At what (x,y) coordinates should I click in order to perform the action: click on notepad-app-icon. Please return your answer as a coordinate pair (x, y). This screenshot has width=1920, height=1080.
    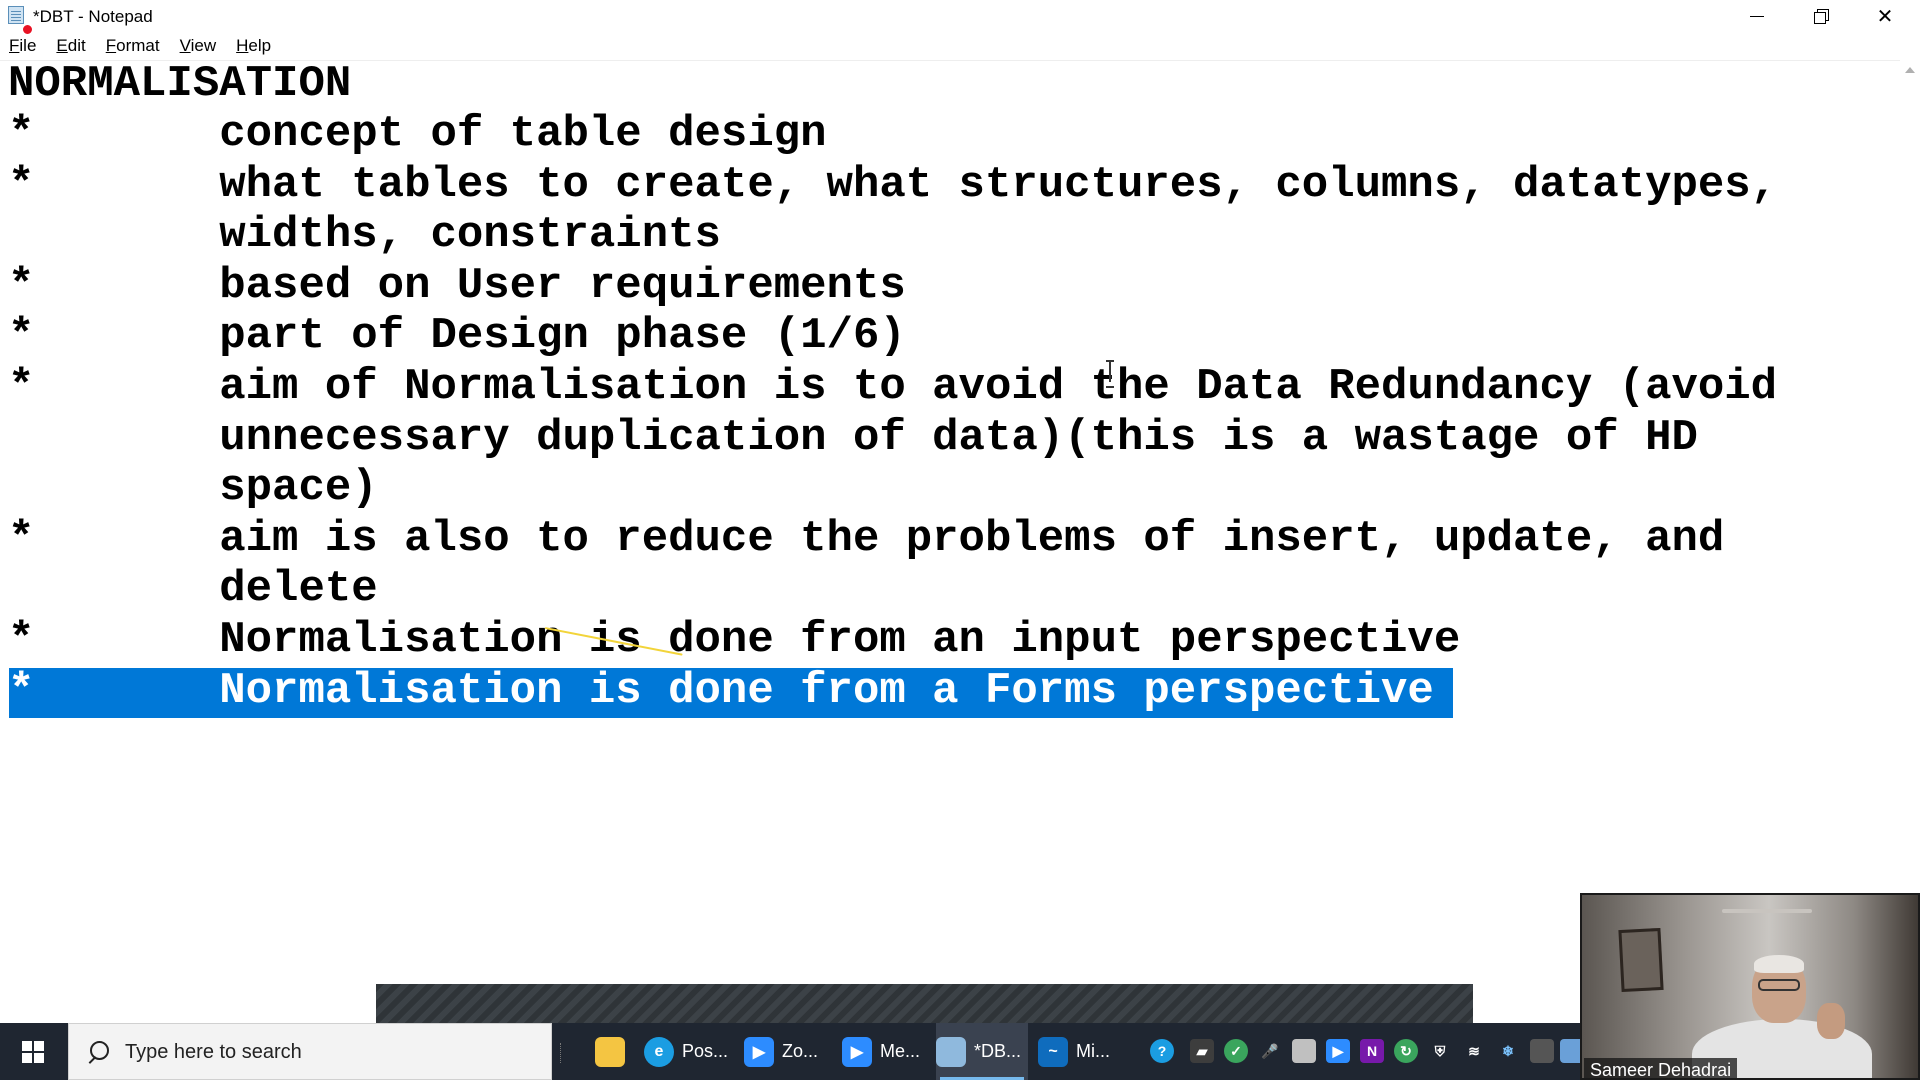
    Looking at the image, I should click on (19, 19).